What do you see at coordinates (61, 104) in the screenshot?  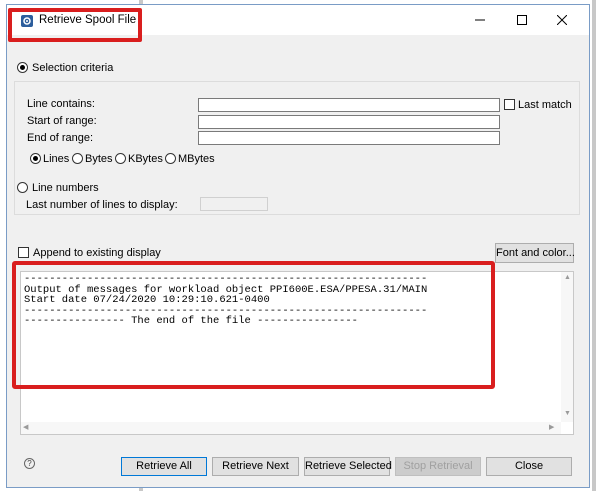 I see `line-contains-label: Line contains:` at bounding box center [61, 104].